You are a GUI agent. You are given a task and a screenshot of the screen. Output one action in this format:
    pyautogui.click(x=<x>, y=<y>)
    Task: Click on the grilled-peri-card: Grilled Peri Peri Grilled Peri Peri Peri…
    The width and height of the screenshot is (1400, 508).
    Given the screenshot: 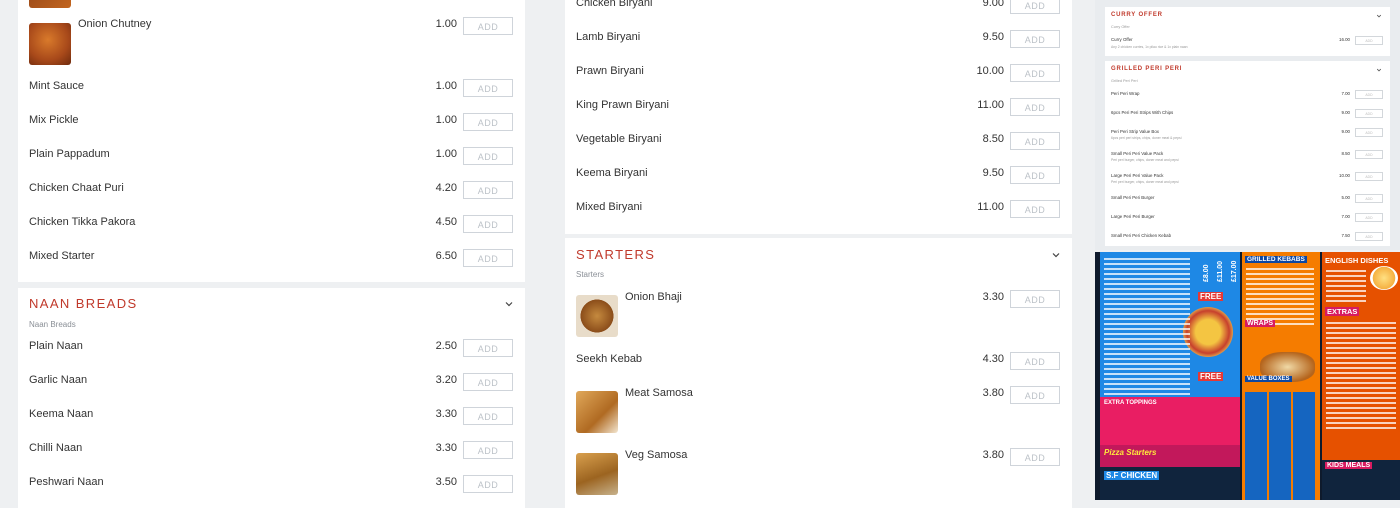 What is the action you would take?
    pyautogui.click(x=1247, y=153)
    